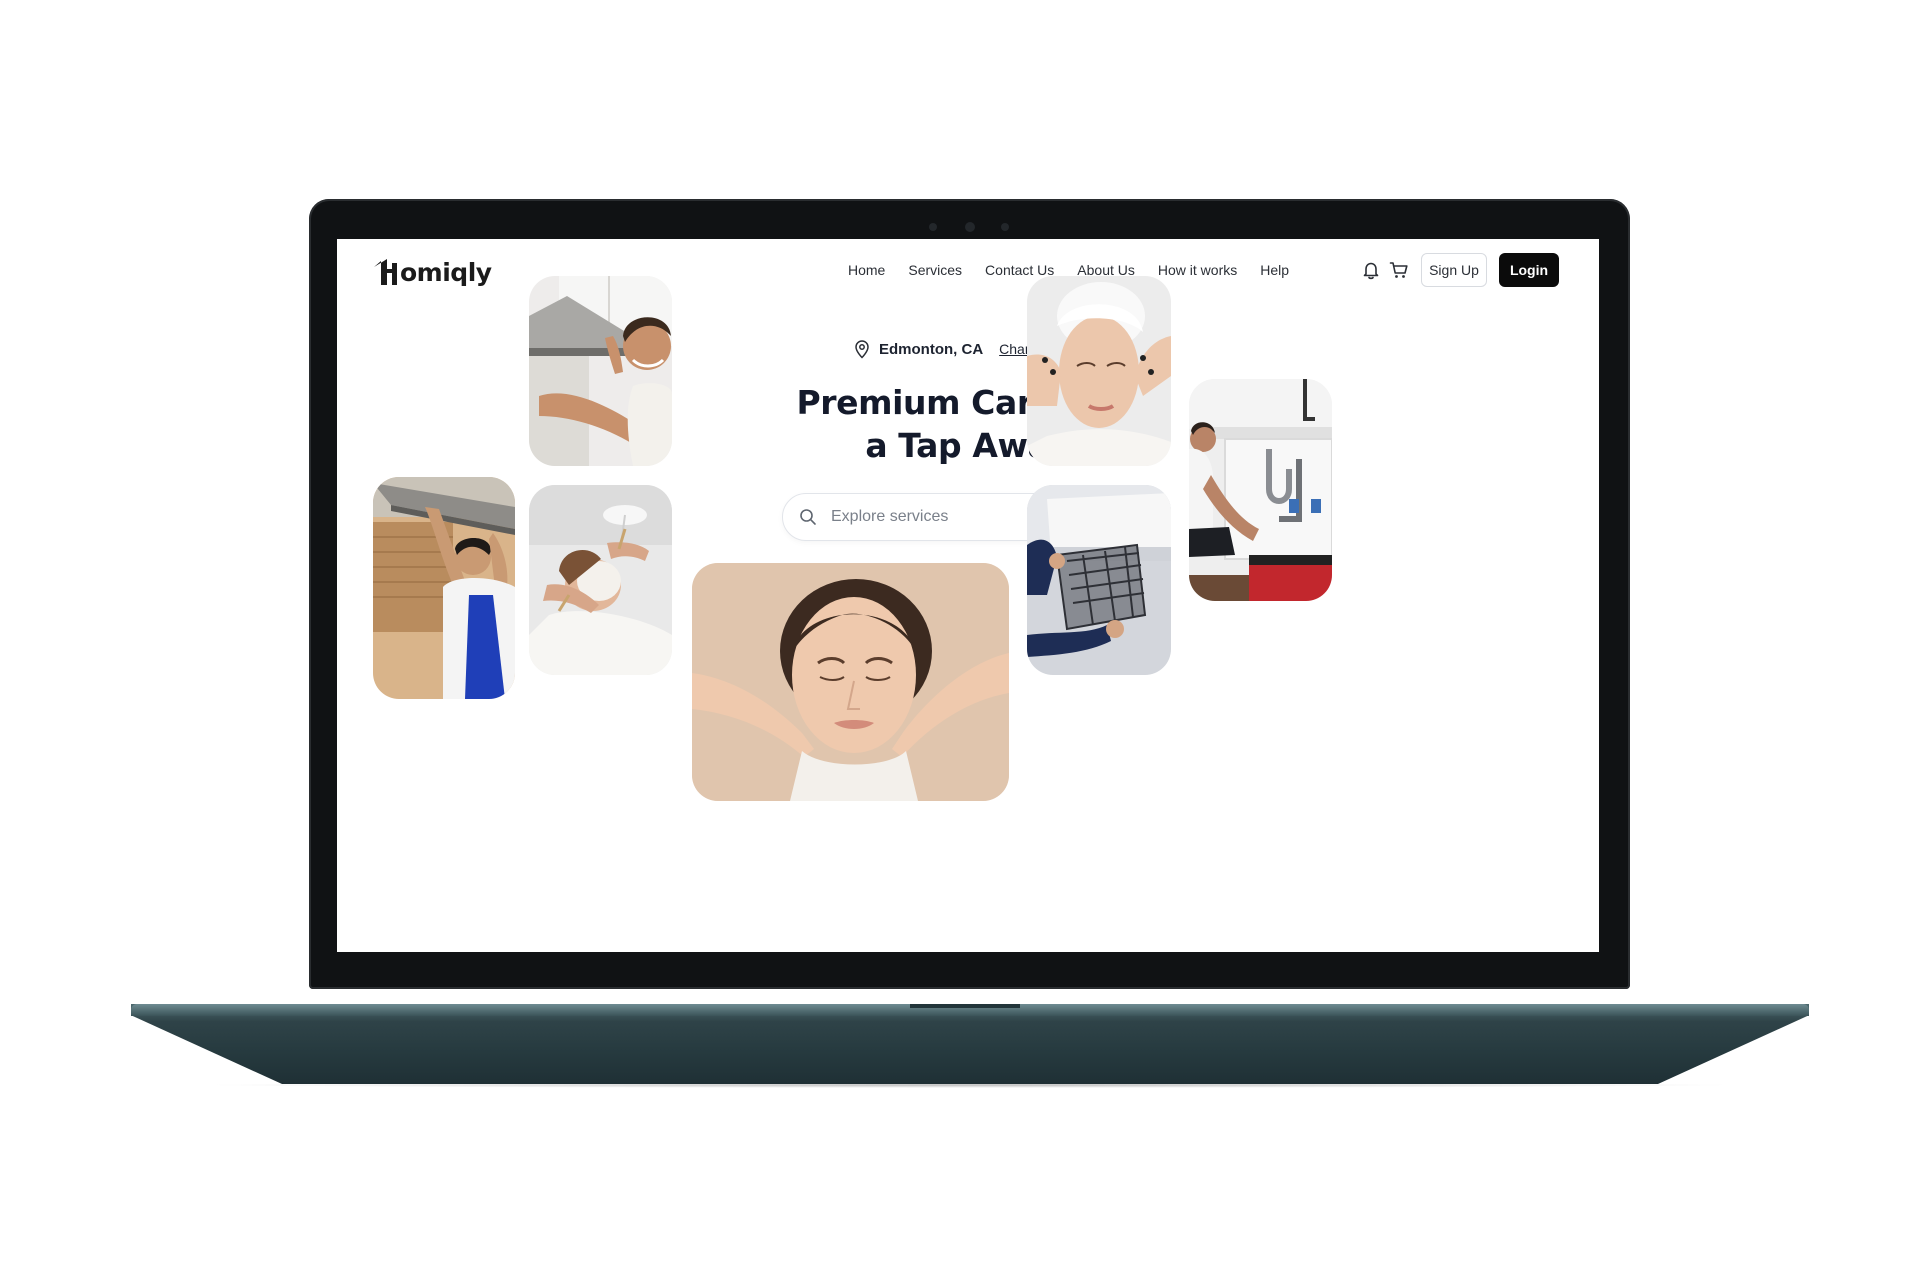 This screenshot has width=1920, height=1280. What do you see at coordinates (1371, 270) in the screenshot?
I see `bell-icon` at bounding box center [1371, 270].